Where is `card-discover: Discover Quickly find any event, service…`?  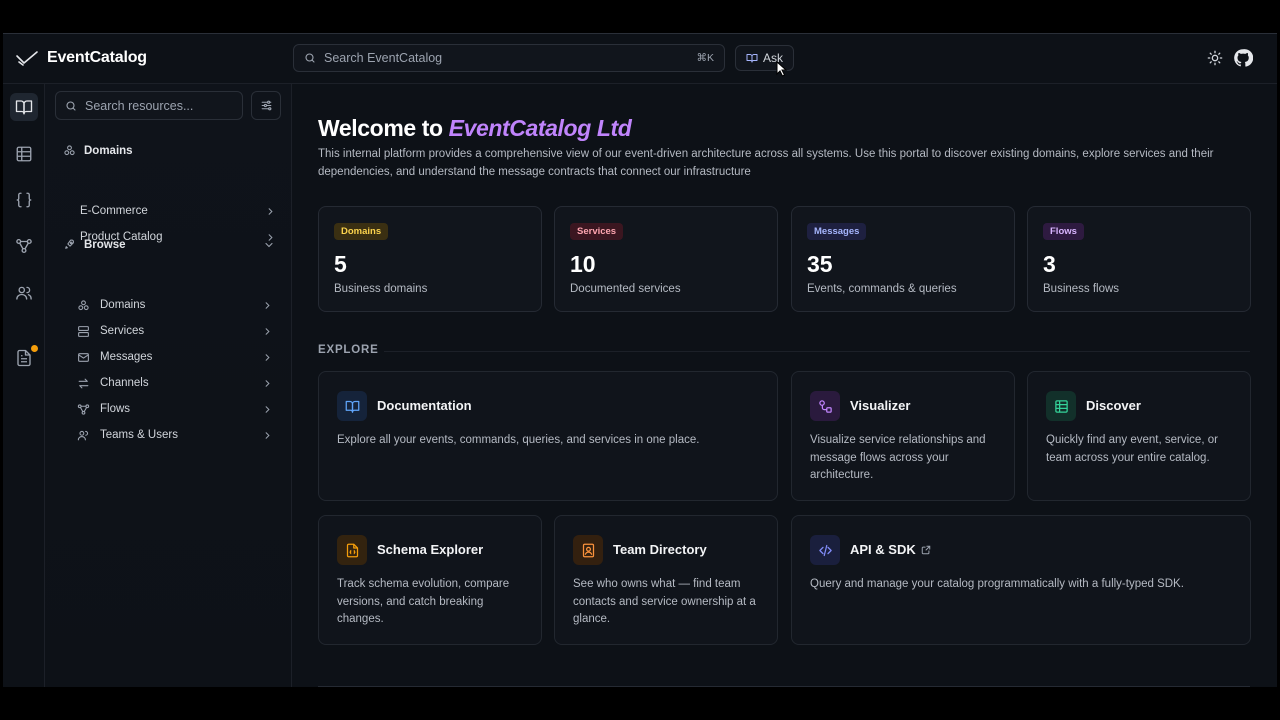
card-discover: Discover Quickly find any event, service… is located at coordinates (1139, 436).